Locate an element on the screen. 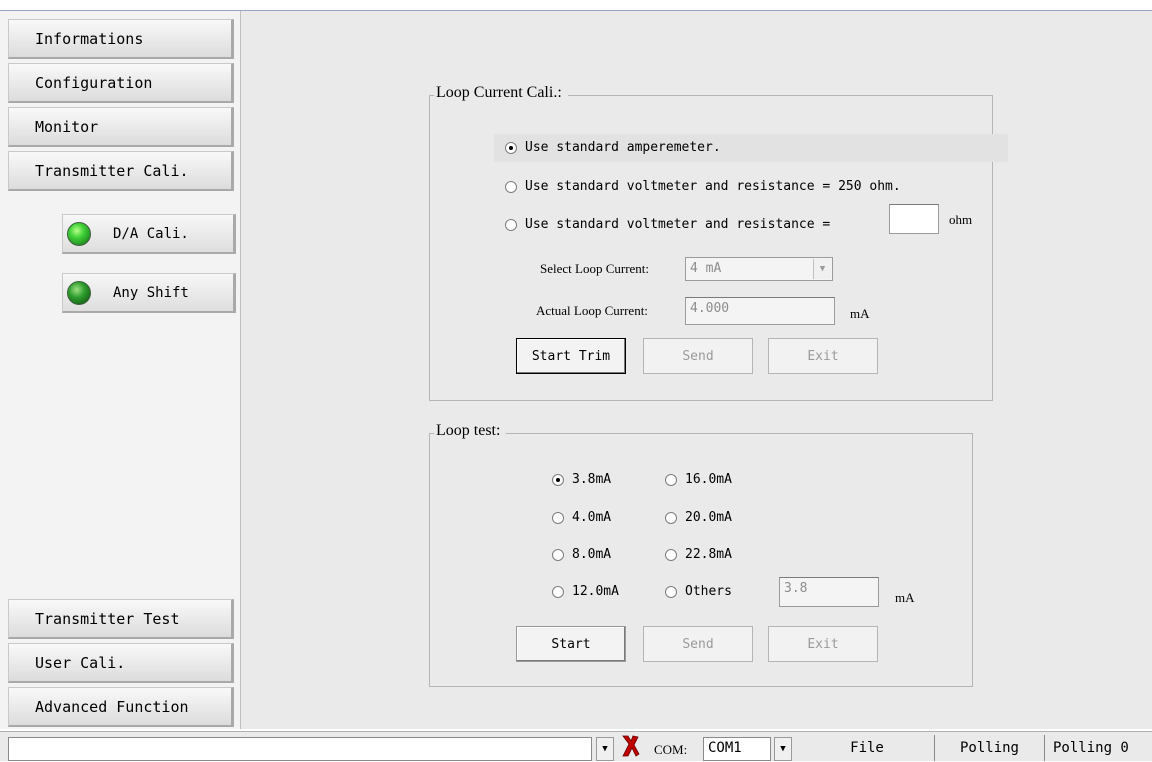  status-panel-polling: Polling is located at coordinates (989, 748).